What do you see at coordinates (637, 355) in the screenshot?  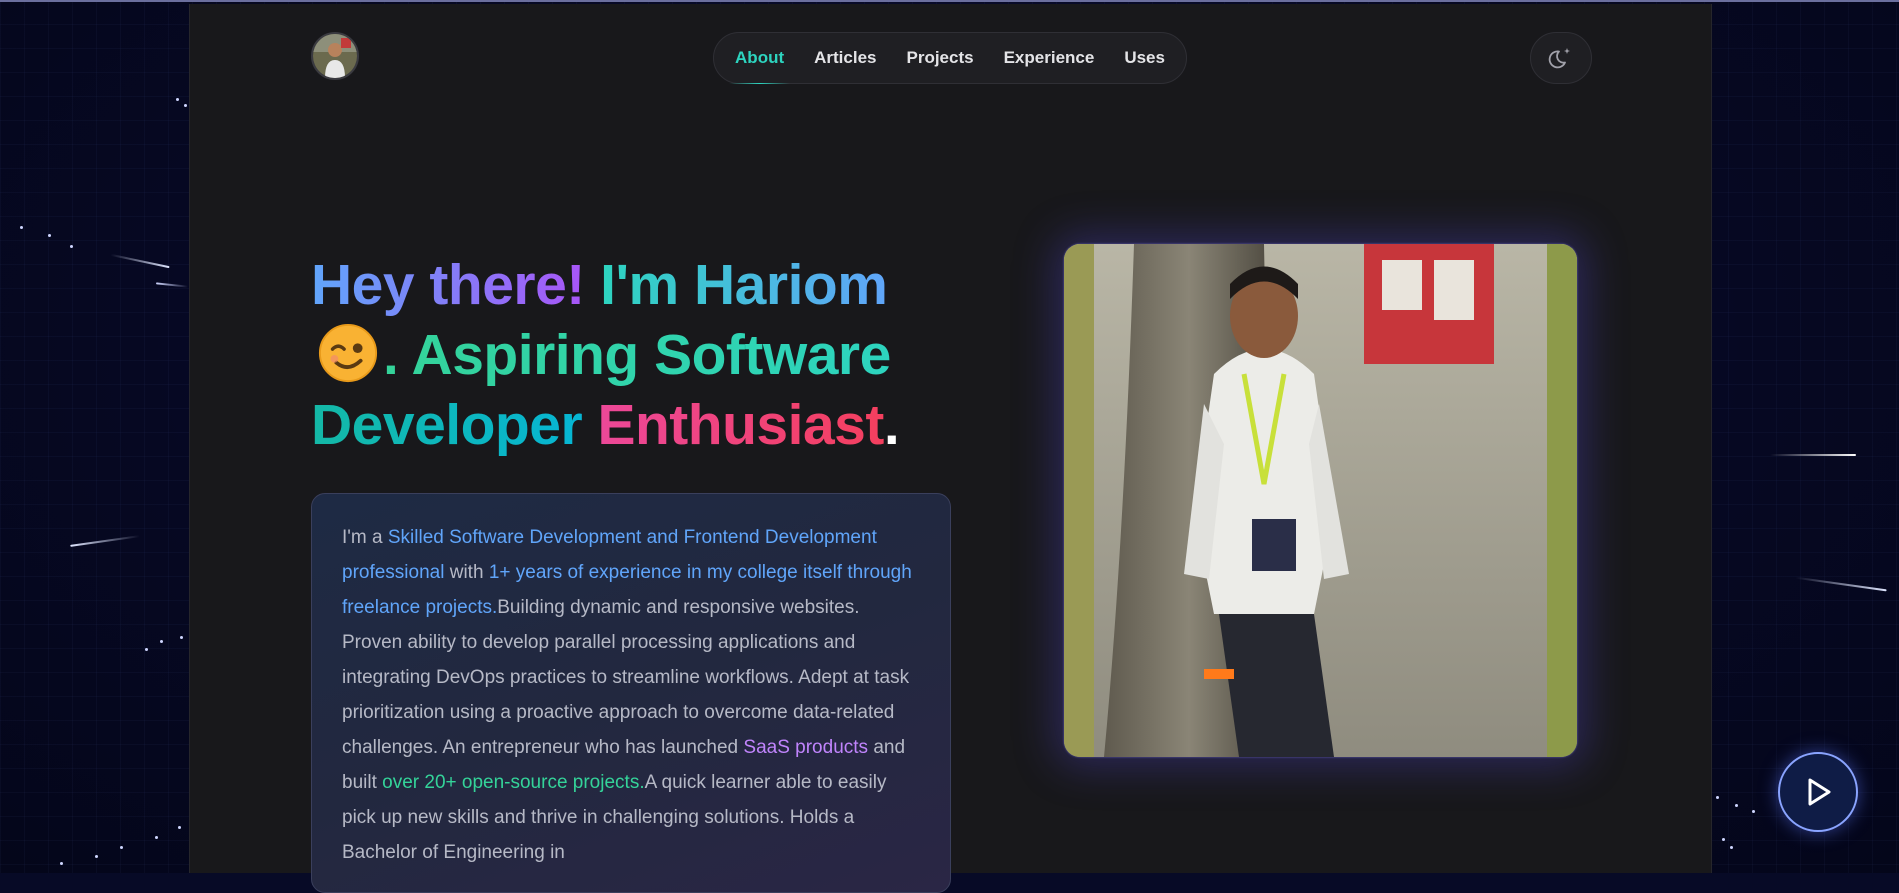 I see `headline-aspiring: . Aspiring Software` at bounding box center [637, 355].